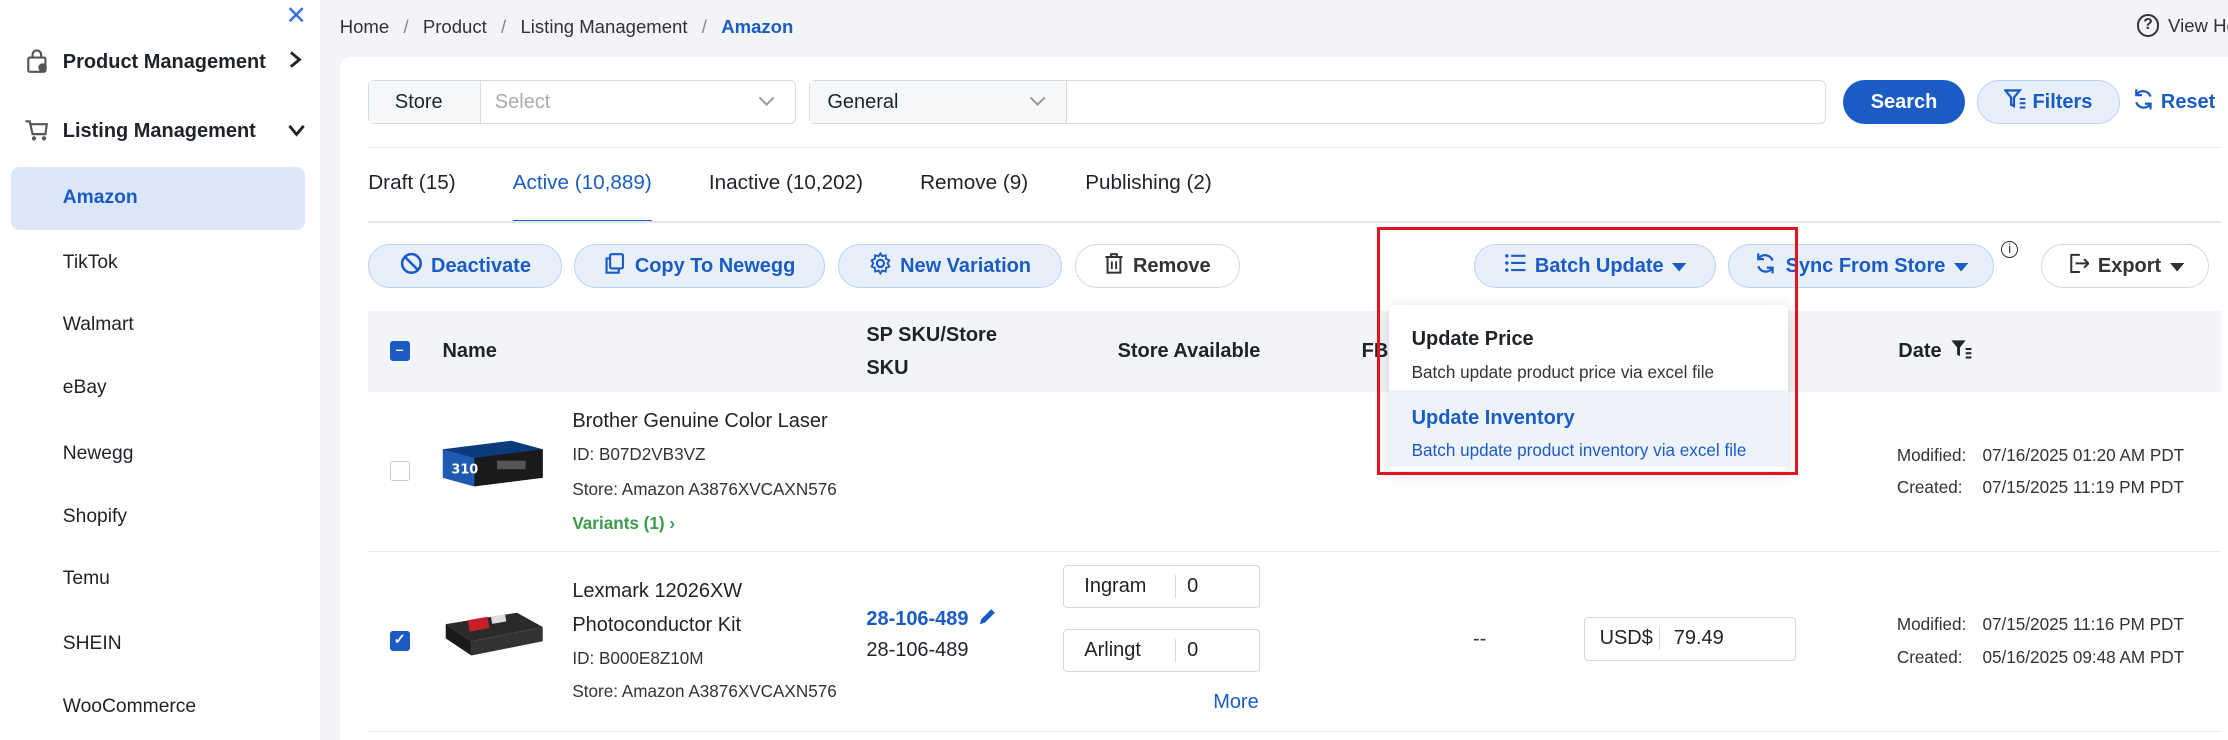  Describe the element at coordinates (162, 63) in the screenshot. I see `nav-group-product-management: Product Management` at that location.